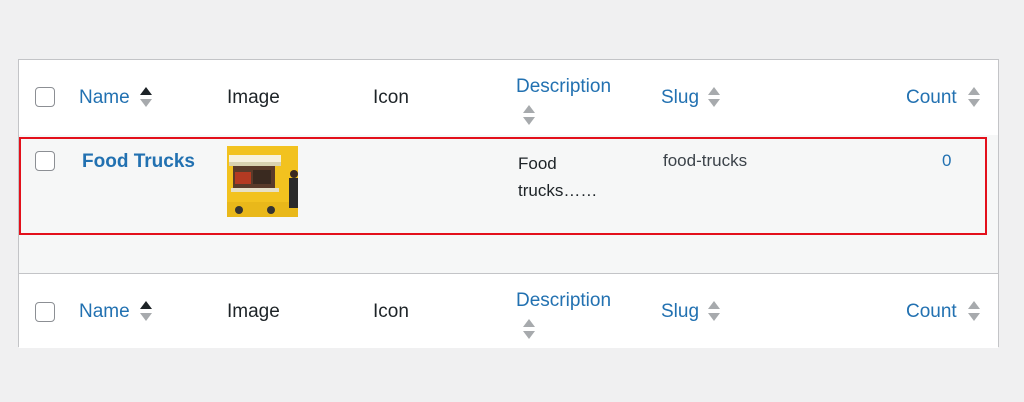 This screenshot has height=402, width=1024. I want to click on sort-count-footer-icon, so click(974, 312).